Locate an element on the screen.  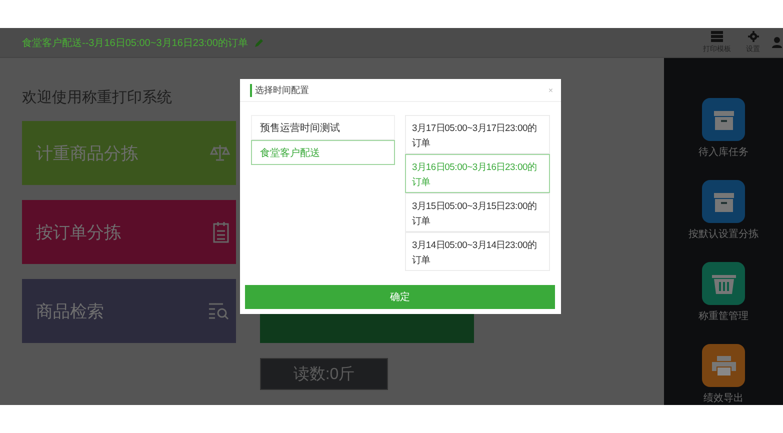
time-slot-option: 3月16日05:00~3月16日23:00的订单 is located at coordinates (477, 173).